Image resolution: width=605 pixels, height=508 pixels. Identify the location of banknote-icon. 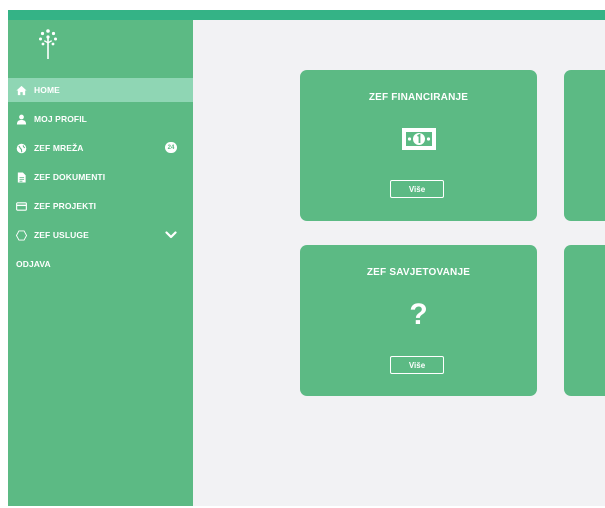
(418, 139).